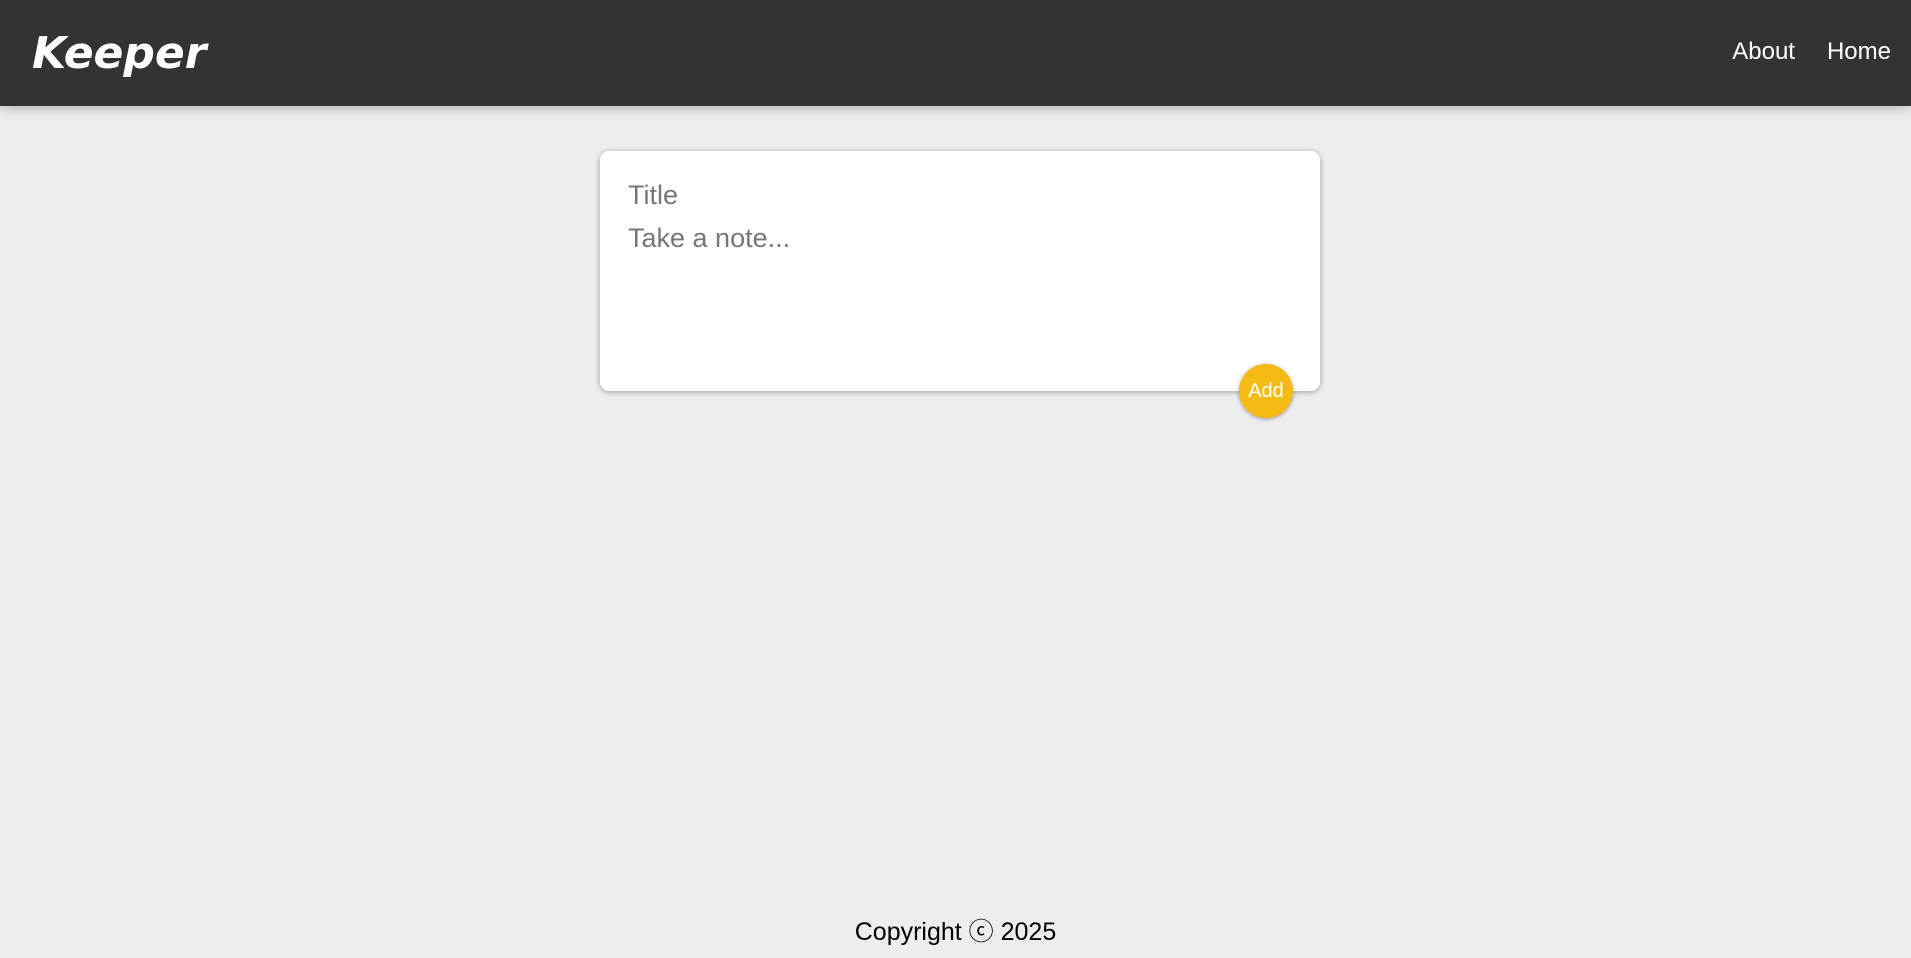 The width and height of the screenshot is (1911, 958). I want to click on app-header: Keeper About Home, so click(955, 53).